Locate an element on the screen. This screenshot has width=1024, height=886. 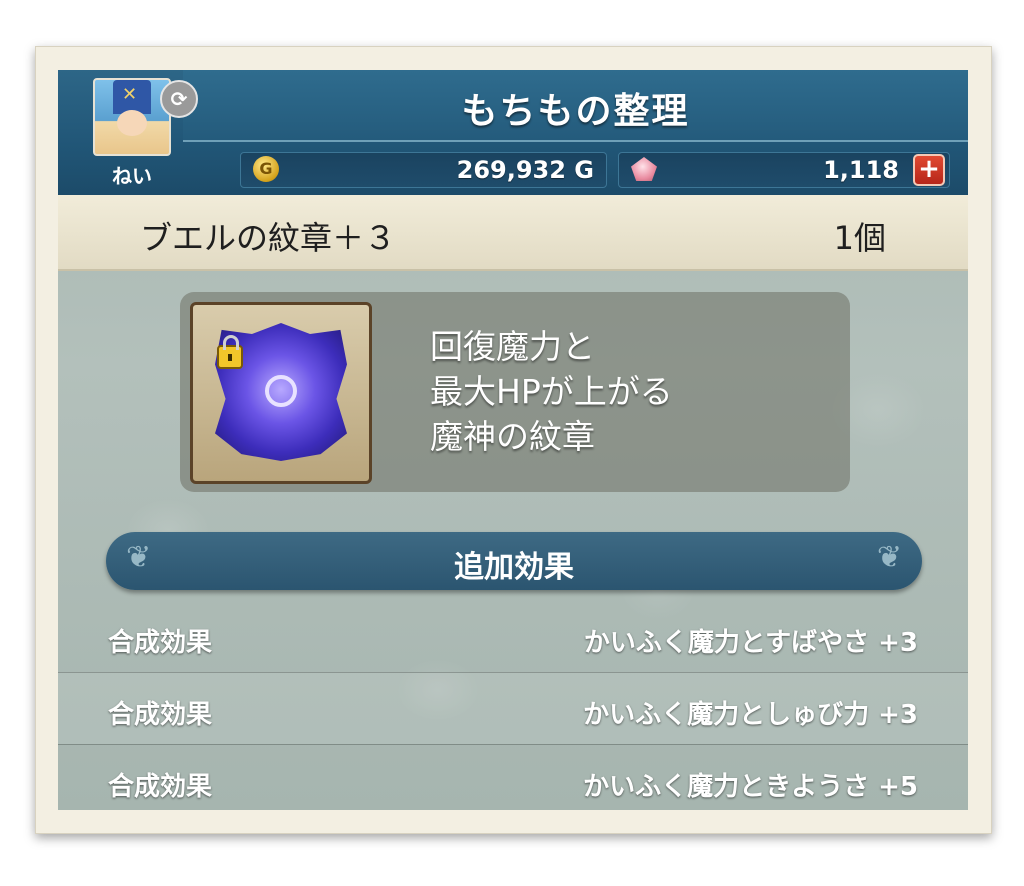
description-line: 魔神の紋章 is located at coordinates (512, 436).